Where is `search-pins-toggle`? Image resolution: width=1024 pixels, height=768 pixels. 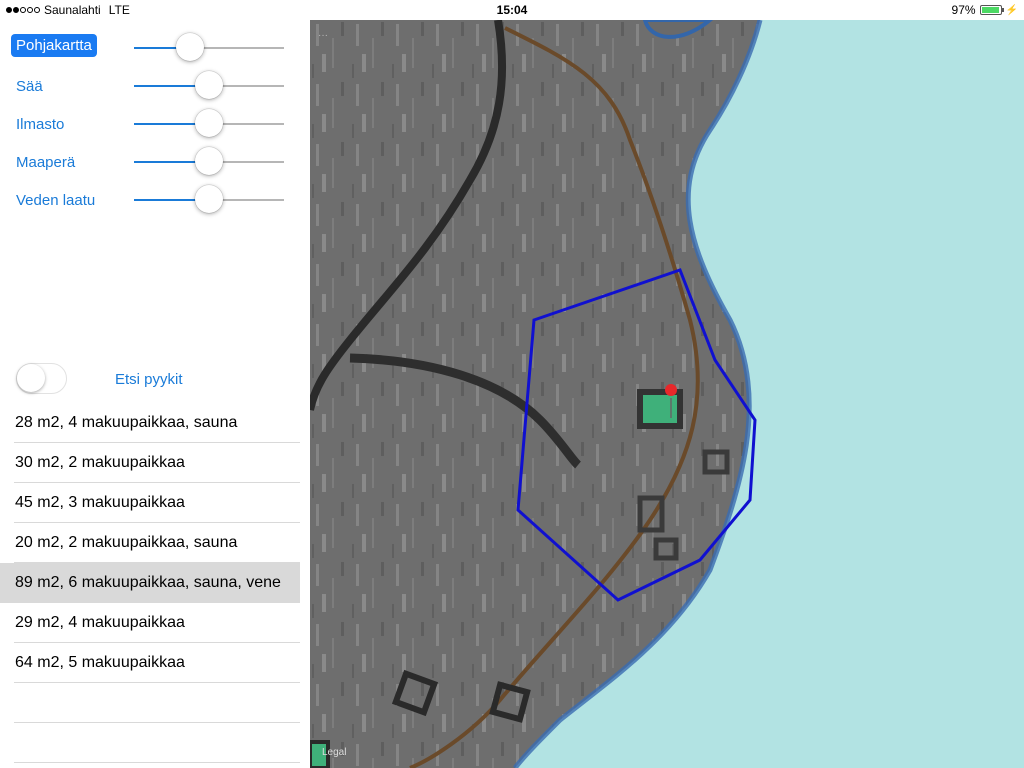 search-pins-toggle is located at coordinates (41, 378).